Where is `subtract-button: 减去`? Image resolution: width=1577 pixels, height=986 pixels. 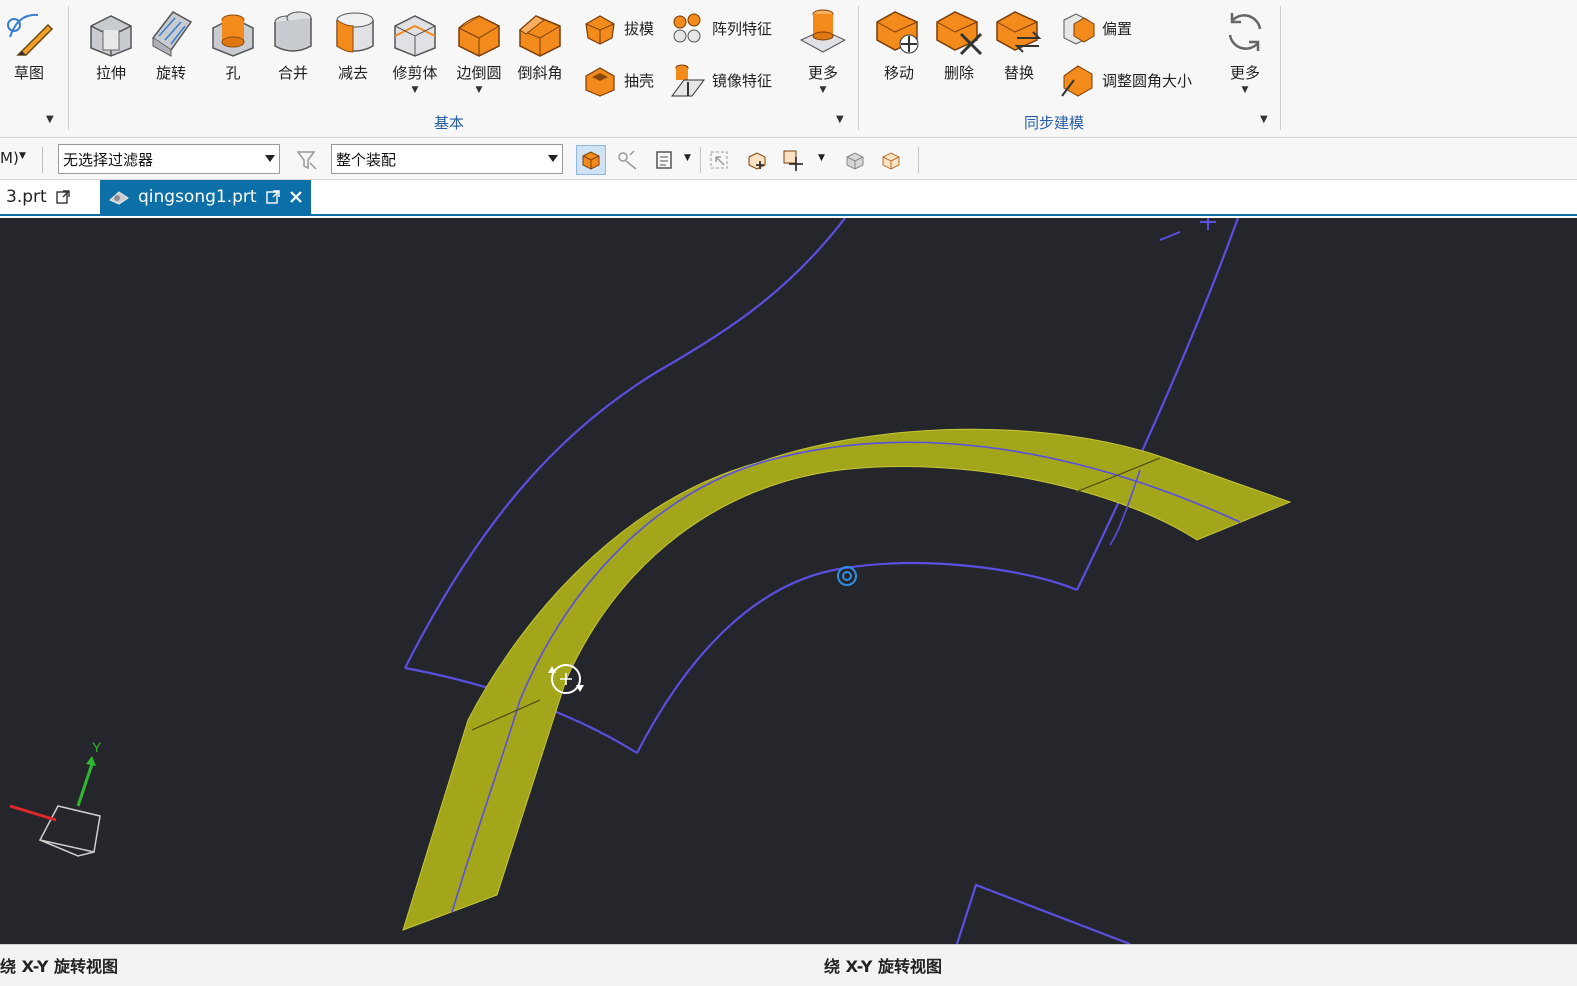 subtract-button: 减去 is located at coordinates (353, 43).